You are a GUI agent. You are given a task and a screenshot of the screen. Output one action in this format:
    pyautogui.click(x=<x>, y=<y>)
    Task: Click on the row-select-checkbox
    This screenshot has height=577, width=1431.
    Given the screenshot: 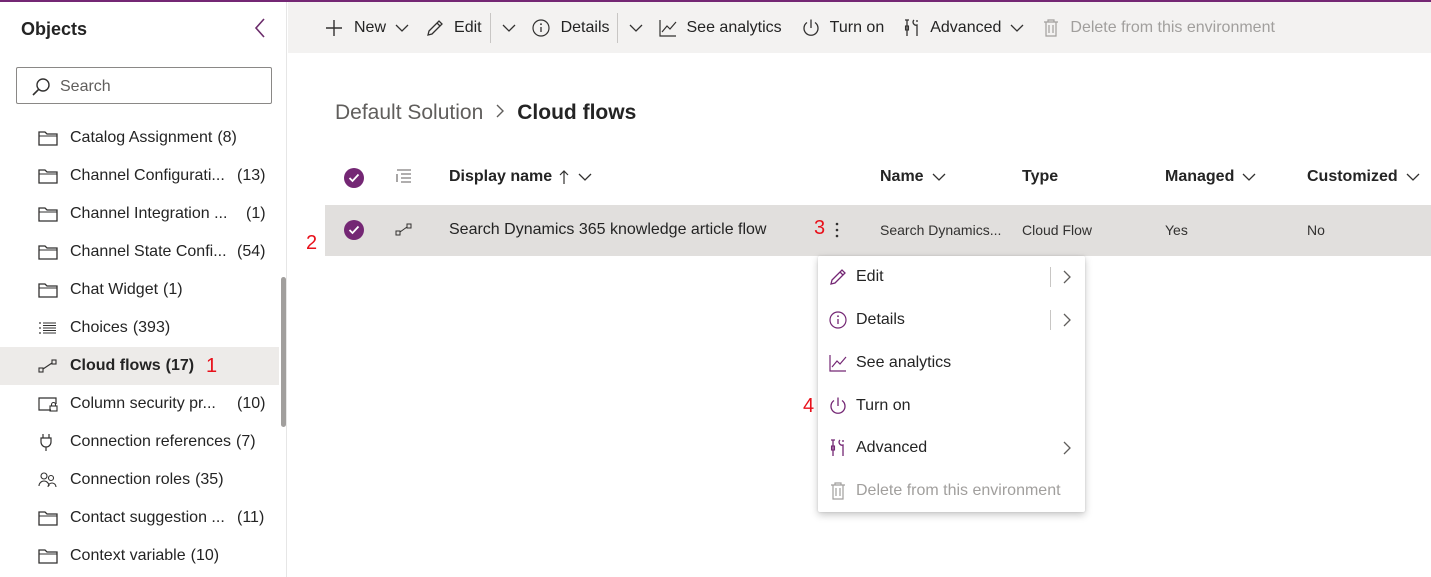 What is the action you would take?
    pyautogui.click(x=354, y=230)
    